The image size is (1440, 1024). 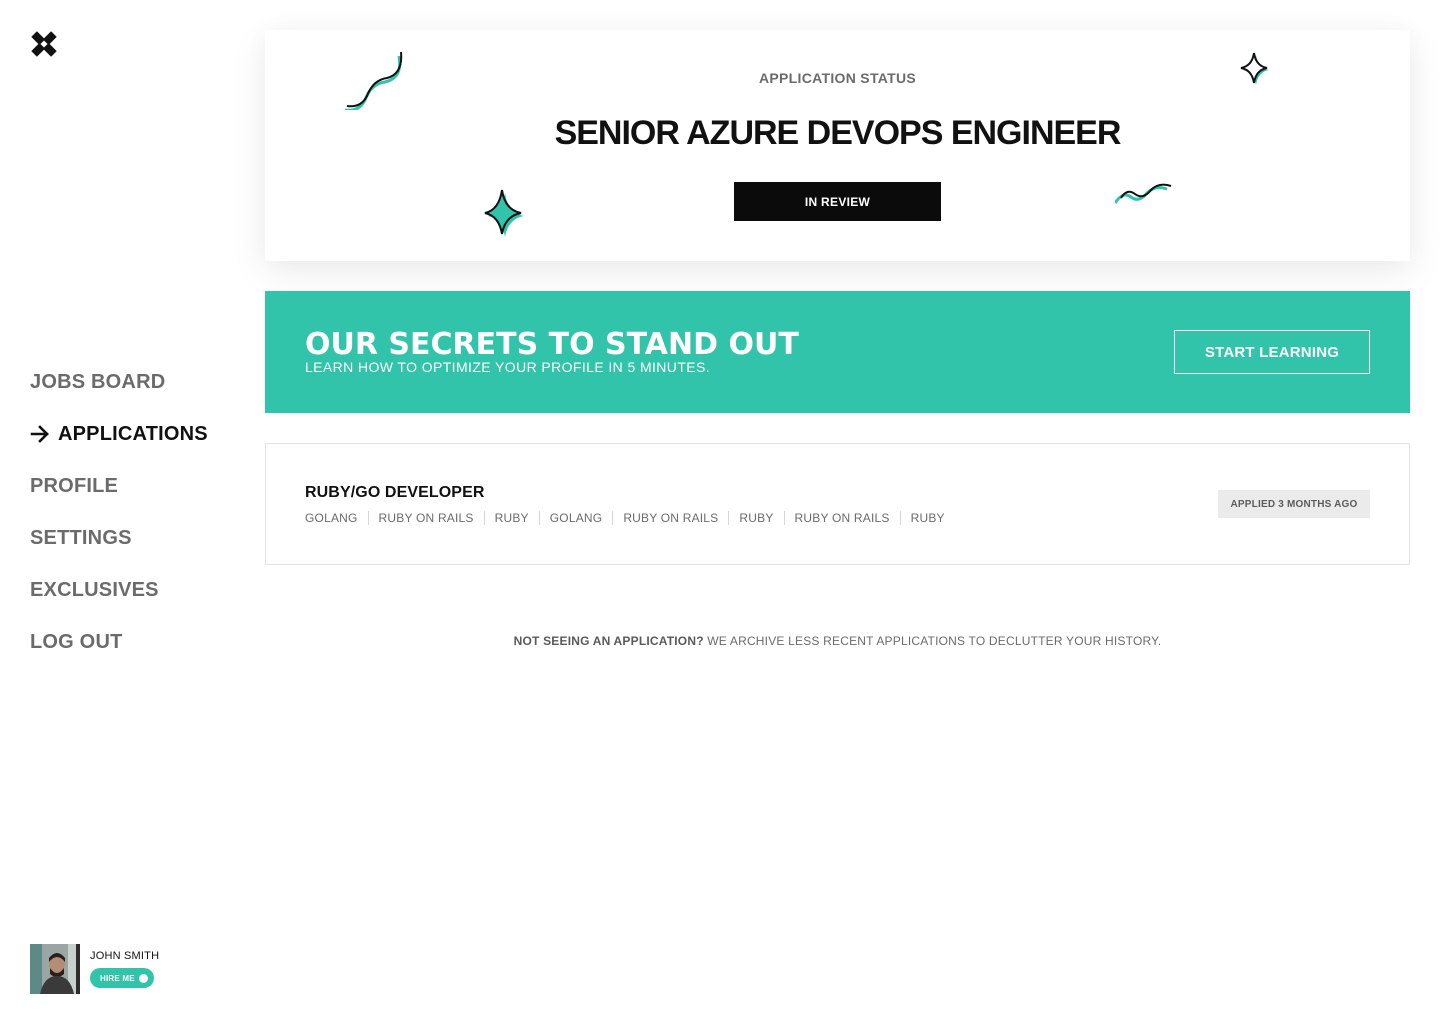 I want to click on archive-note-bold: NOT SEEING AN APPLICATION?, so click(x=608, y=641).